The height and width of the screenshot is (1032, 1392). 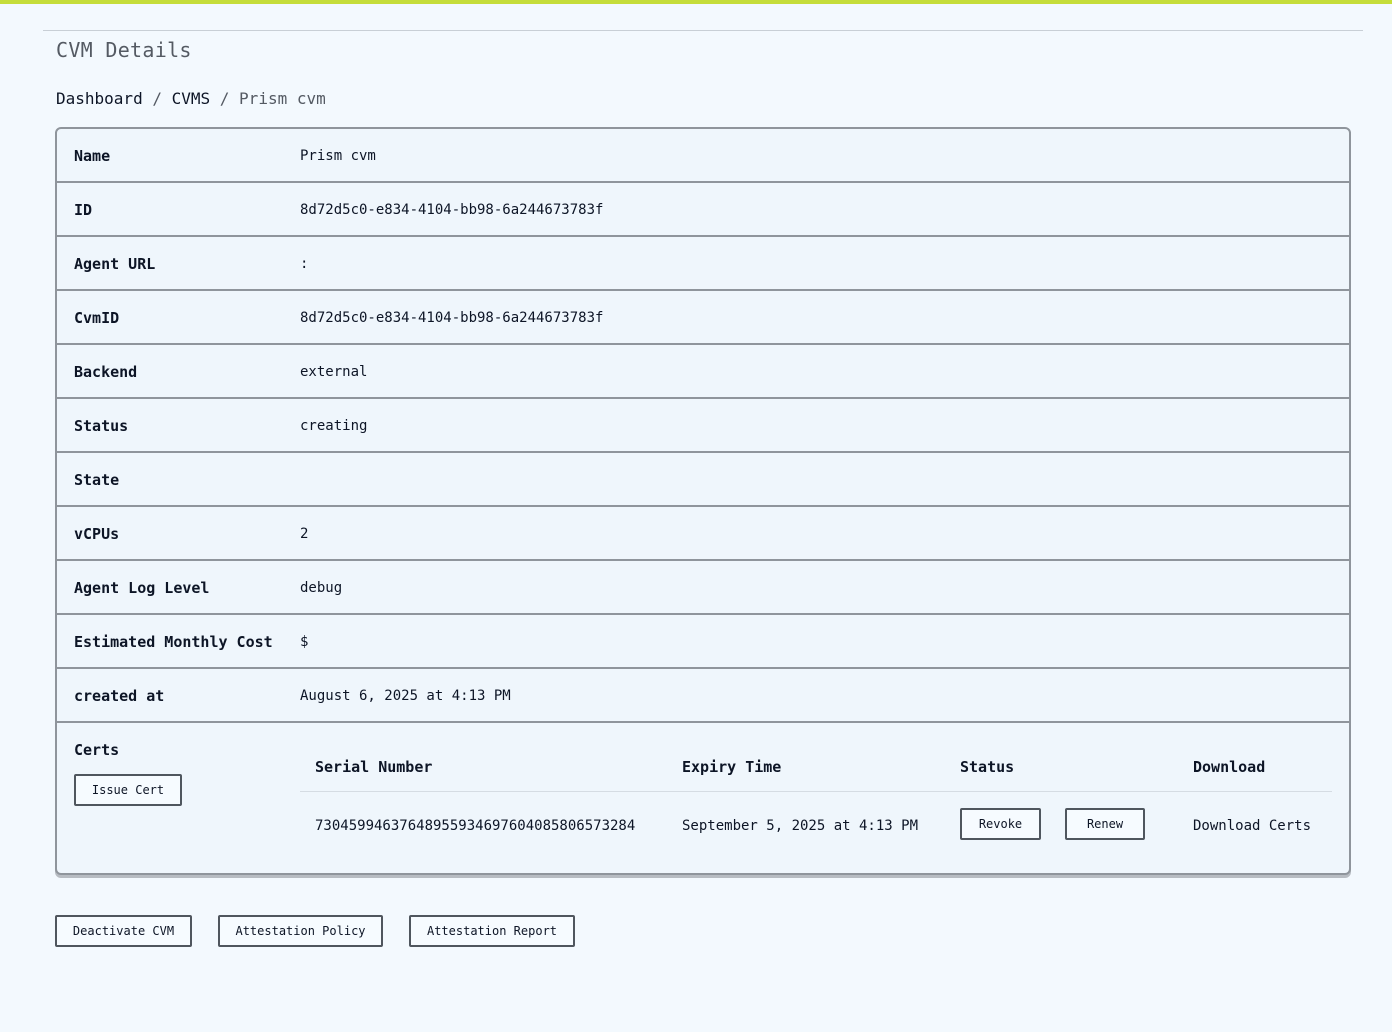 I want to click on detail-row-created-at: created at August 6, 2025 at 4:13 PM, so click(x=703, y=696).